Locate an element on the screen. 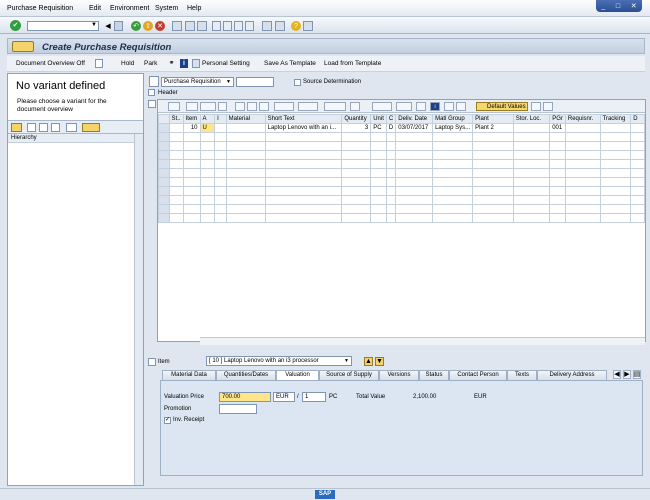 This screenshot has width=650, height=500. select-all-cell is located at coordinates (164, 119).